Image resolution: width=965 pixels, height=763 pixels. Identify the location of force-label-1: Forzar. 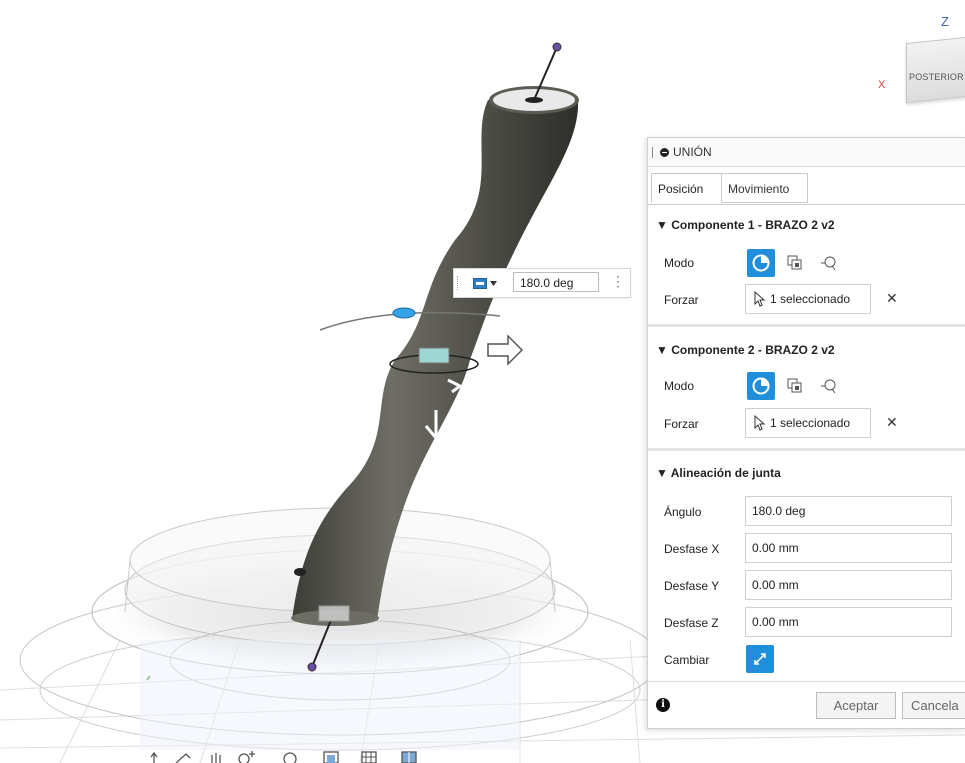
(681, 300).